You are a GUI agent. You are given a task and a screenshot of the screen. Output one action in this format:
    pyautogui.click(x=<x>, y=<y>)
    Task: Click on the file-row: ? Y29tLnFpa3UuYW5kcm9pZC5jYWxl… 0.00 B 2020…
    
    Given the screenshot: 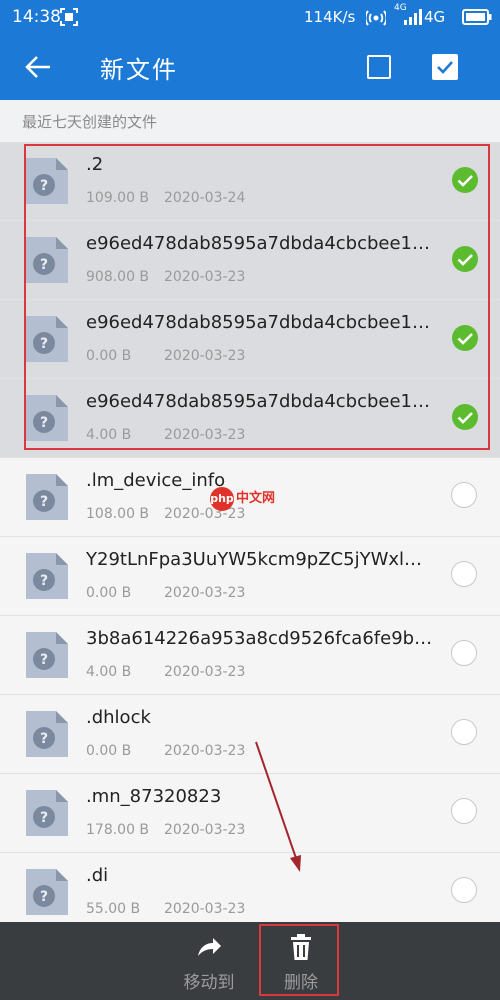 What is the action you would take?
    pyautogui.click(x=250, y=576)
    